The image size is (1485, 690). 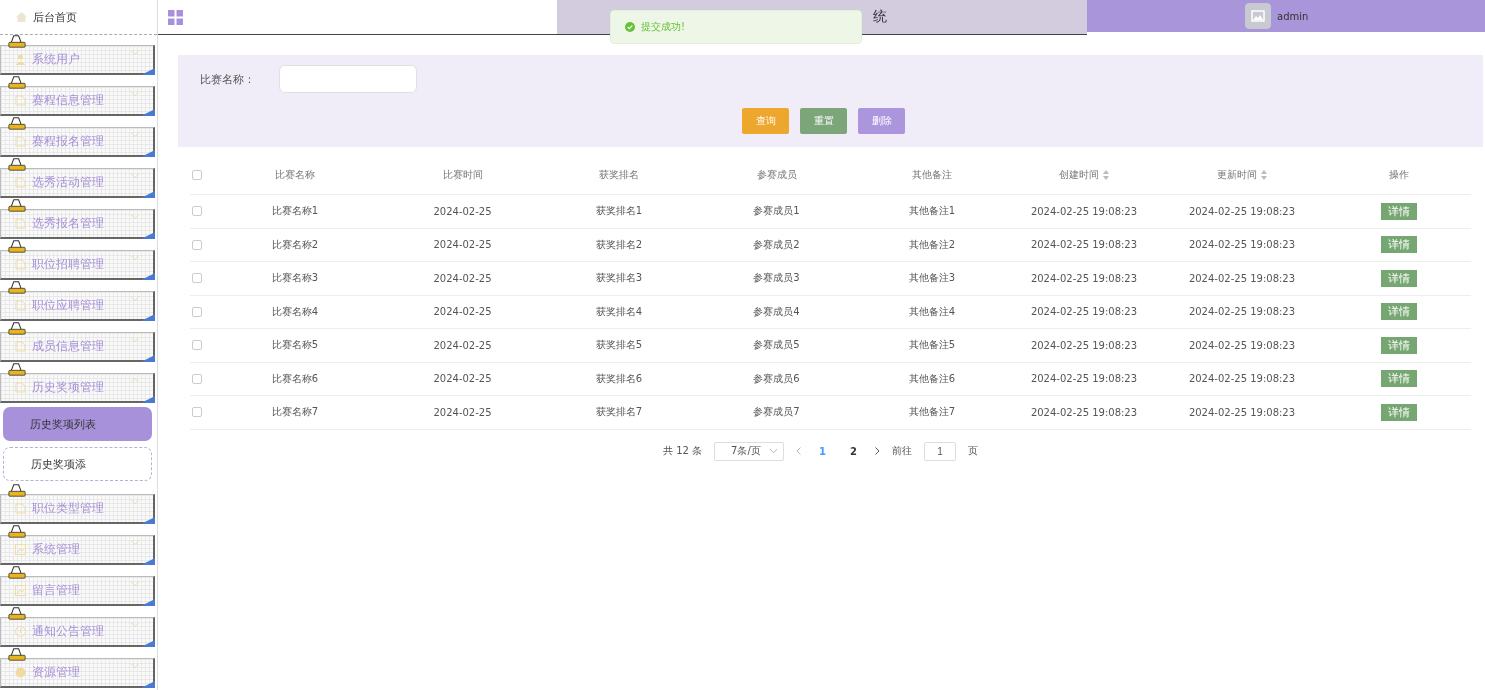 What do you see at coordinates (749, 451) in the screenshot?
I see `page-size-select: 7条/页` at bounding box center [749, 451].